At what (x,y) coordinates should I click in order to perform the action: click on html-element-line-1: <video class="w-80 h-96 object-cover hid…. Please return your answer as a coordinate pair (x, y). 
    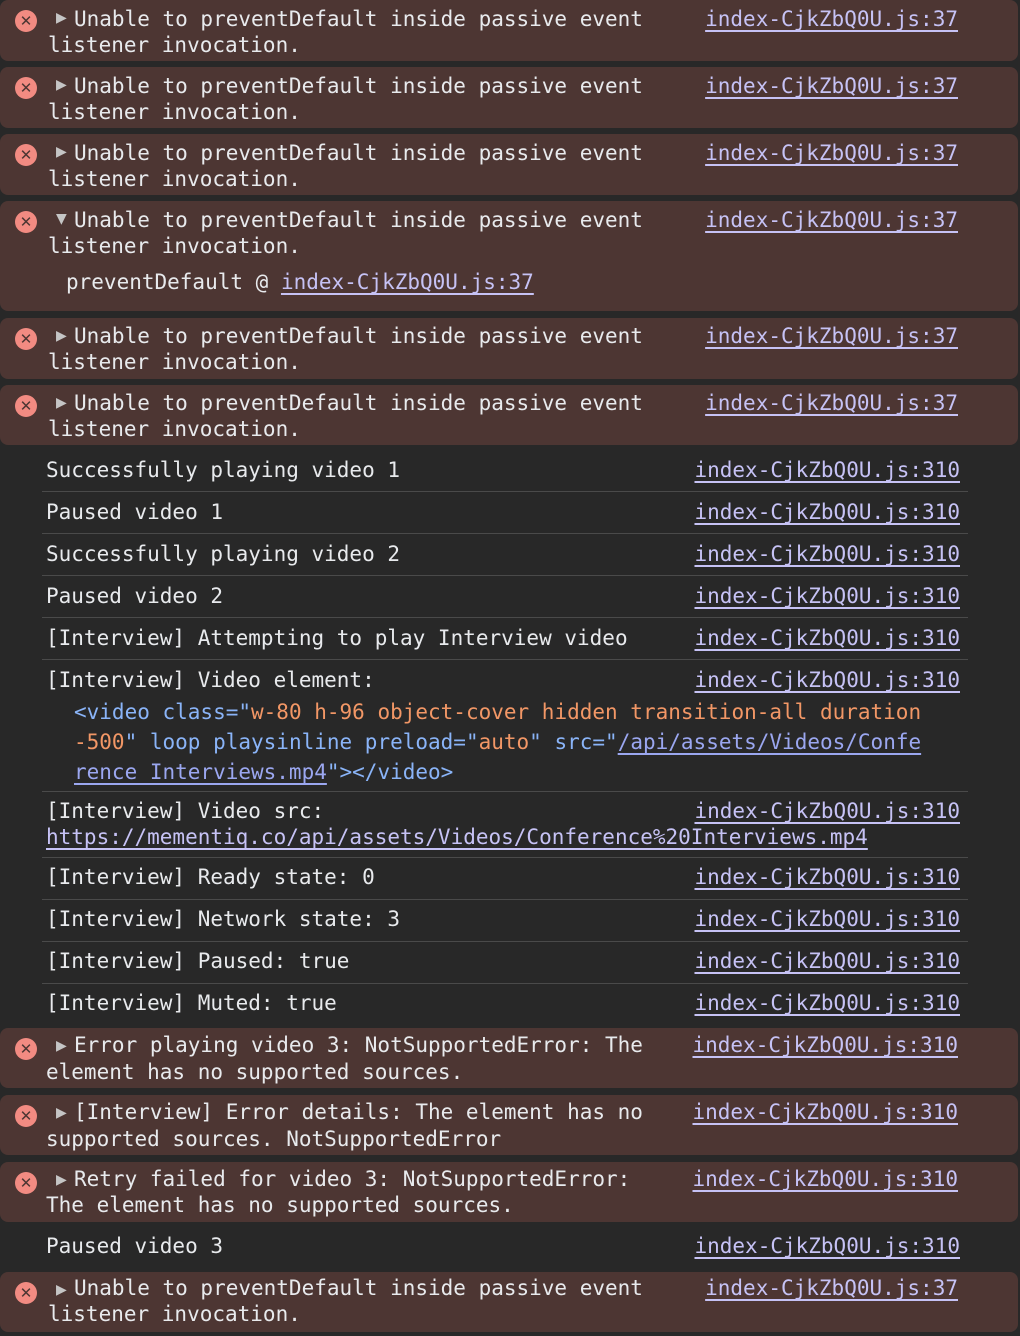
    Looking at the image, I should click on (497, 712).